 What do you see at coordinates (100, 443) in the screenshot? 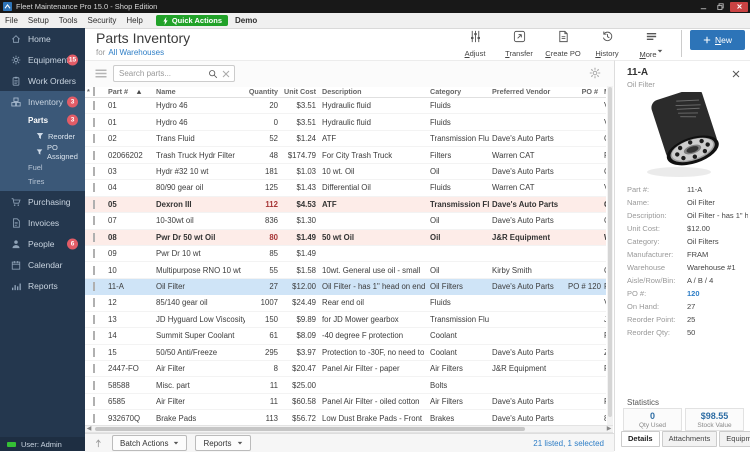
I see `collapse-panel-arrow-icon` at bounding box center [100, 443].